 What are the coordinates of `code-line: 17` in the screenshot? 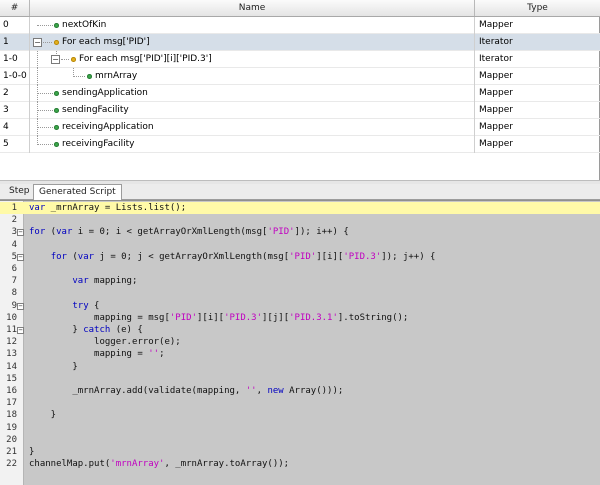 It's located at (300, 403).